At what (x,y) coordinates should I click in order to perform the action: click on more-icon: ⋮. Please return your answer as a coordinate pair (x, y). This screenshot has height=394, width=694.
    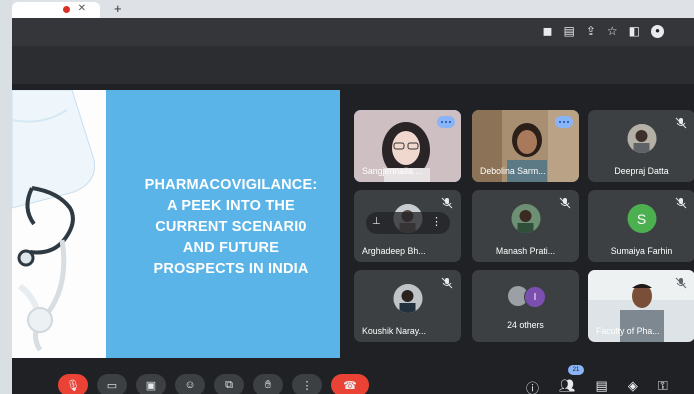
    Looking at the image, I should click on (307, 385).